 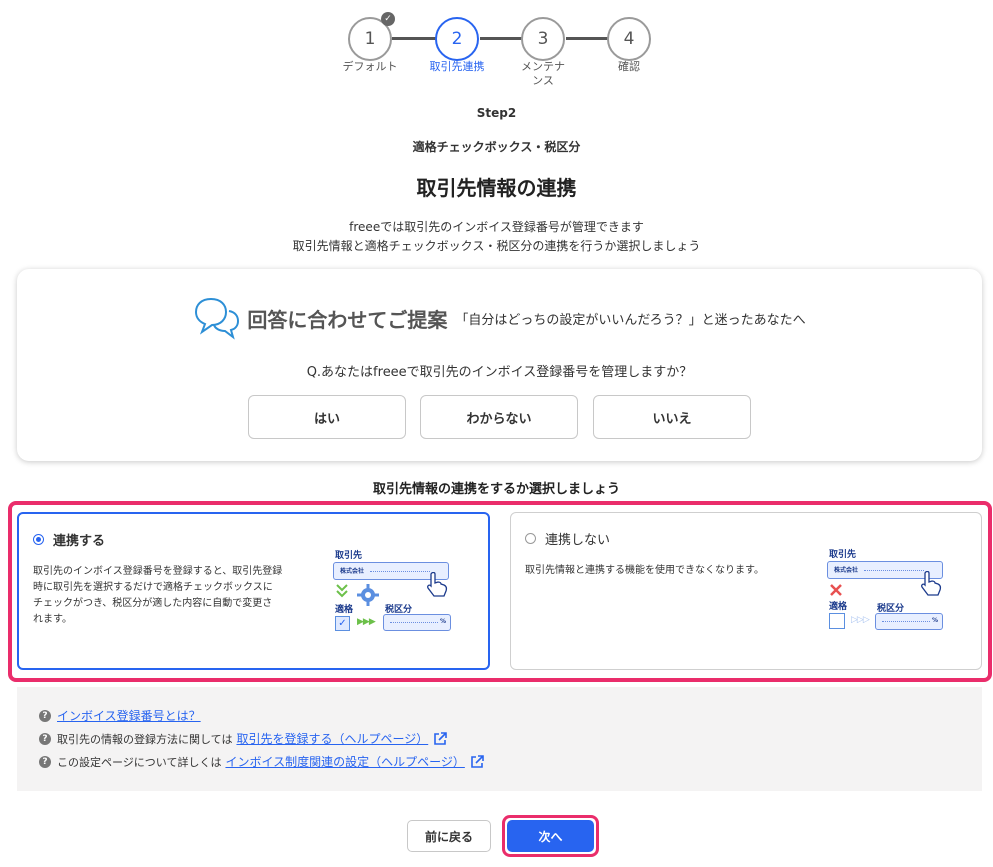 What do you see at coordinates (496, 147) in the screenshot?
I see `section-subtitle: 適格チェックボックス・税区分` at bounding box center [496, 147].